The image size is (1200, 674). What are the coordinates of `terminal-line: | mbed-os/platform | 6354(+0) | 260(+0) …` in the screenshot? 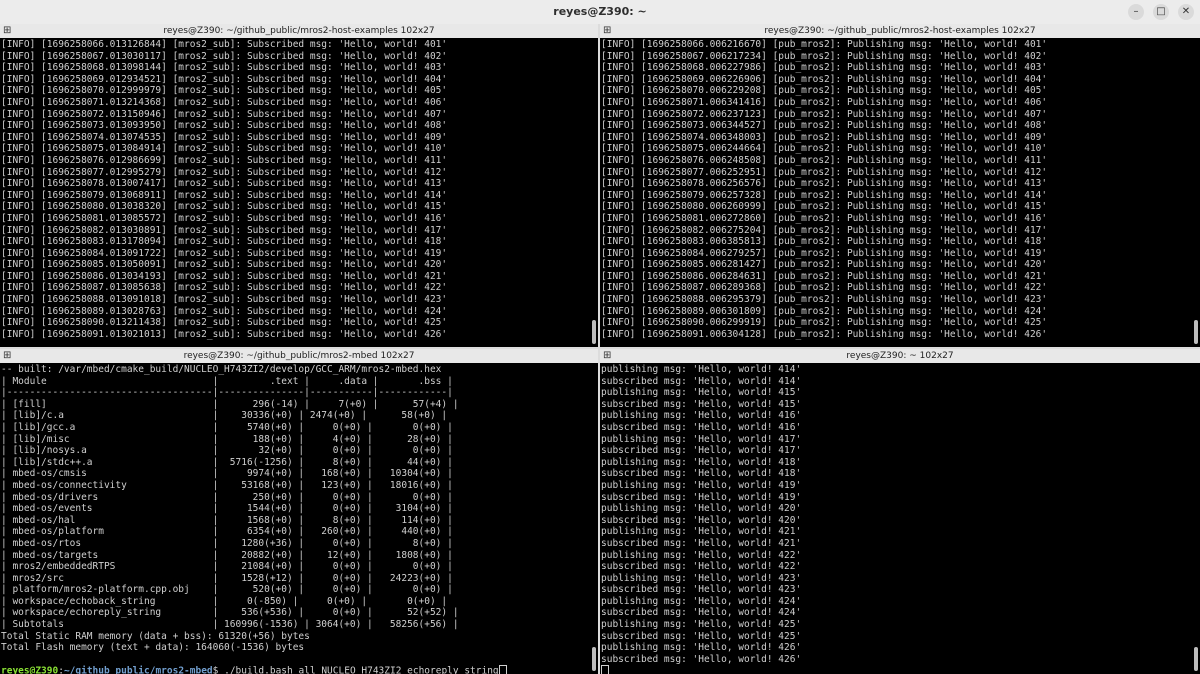 It's located at (227, 532).